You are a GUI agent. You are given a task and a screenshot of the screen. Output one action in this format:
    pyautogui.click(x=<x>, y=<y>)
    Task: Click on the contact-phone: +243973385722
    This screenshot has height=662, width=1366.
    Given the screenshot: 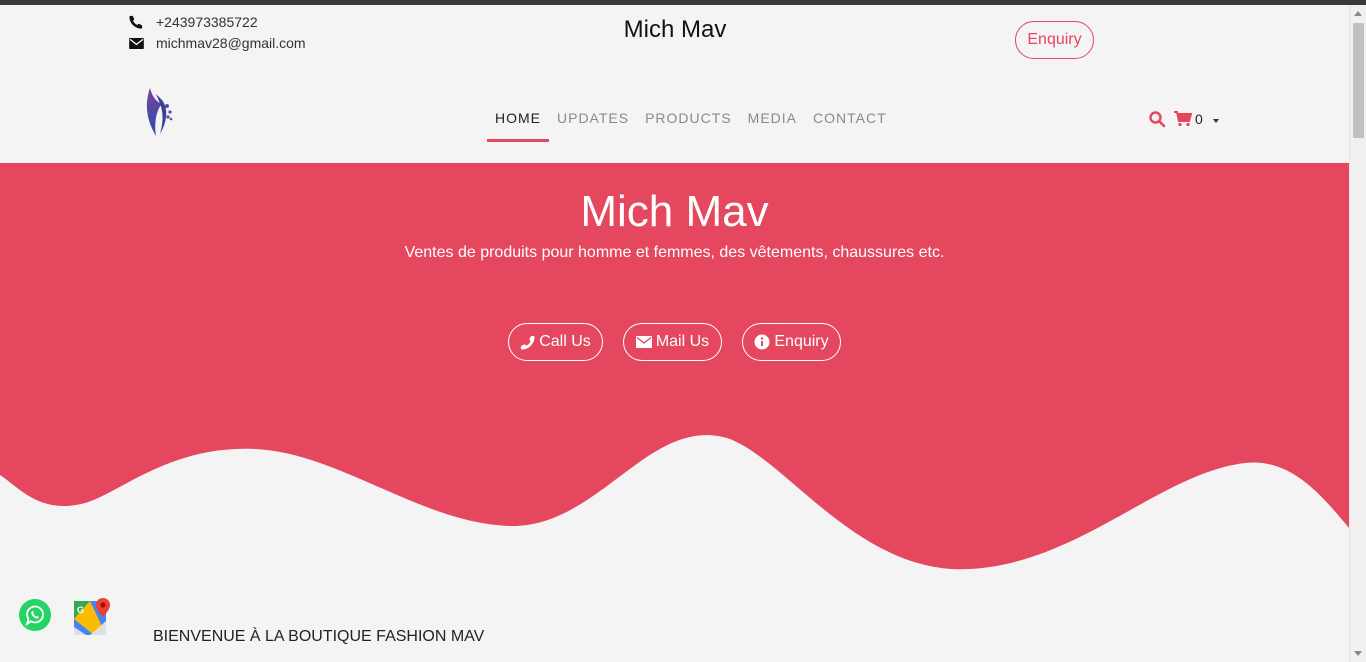 What is the action you would take?
    pyautogui.click(x=193, y=22)
    